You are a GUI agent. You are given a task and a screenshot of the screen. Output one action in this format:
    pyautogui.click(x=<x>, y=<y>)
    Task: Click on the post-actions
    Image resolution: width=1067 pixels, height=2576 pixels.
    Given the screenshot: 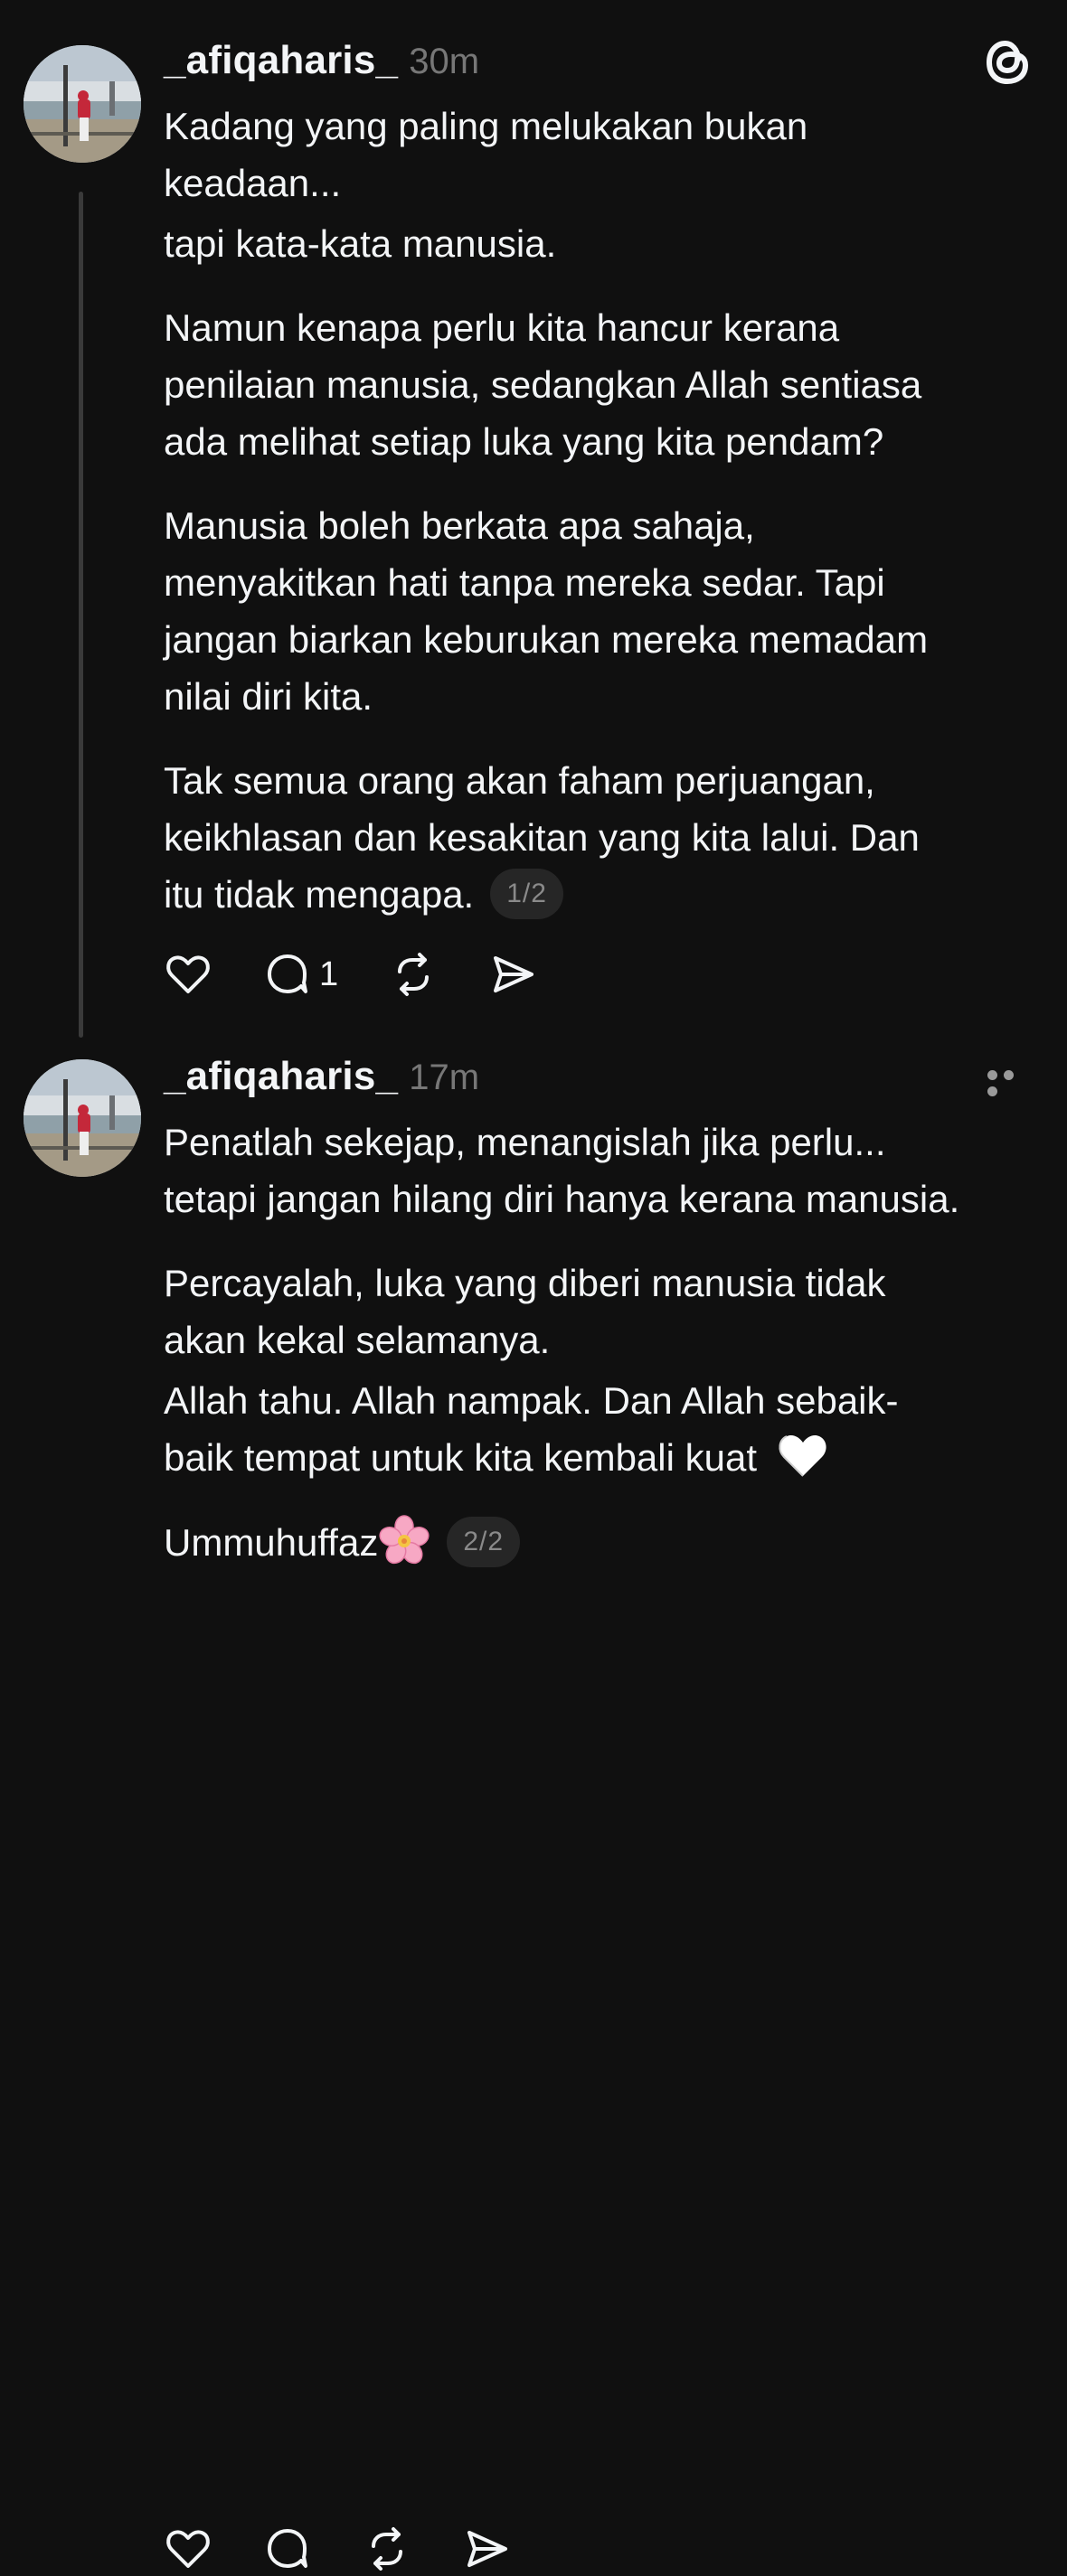 What is the action you would take?
    pyautogui.click(x=363, y=2549)
    